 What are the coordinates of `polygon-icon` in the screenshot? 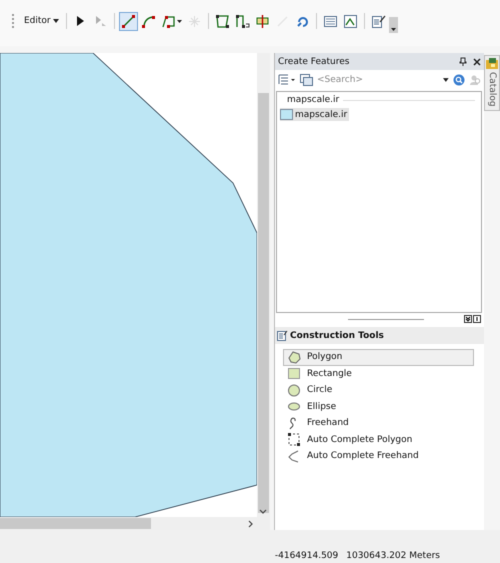 It's located at (294, 357).